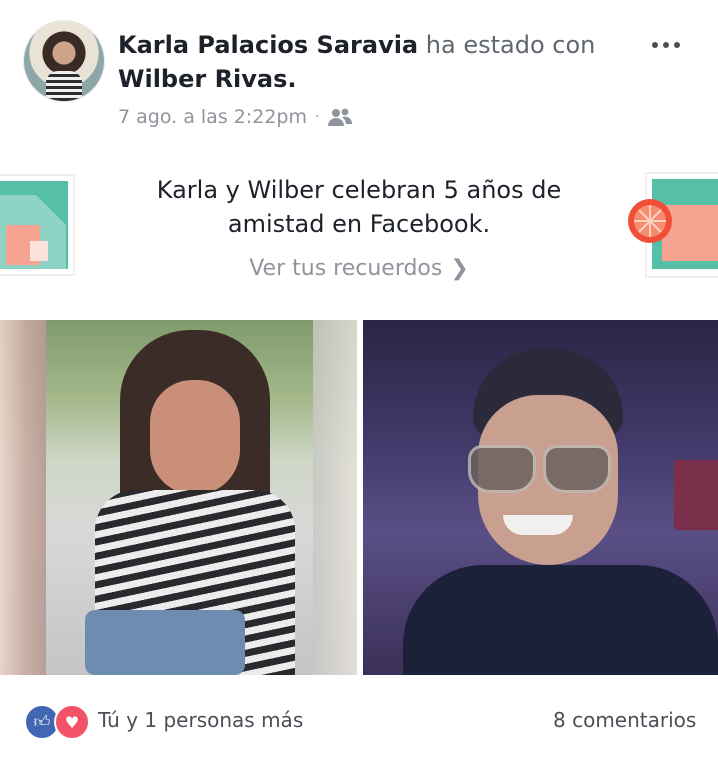  Describe the element at coordinates (673, 225) in the screenshot. I see `memory-decoration-right-icon` at that location.